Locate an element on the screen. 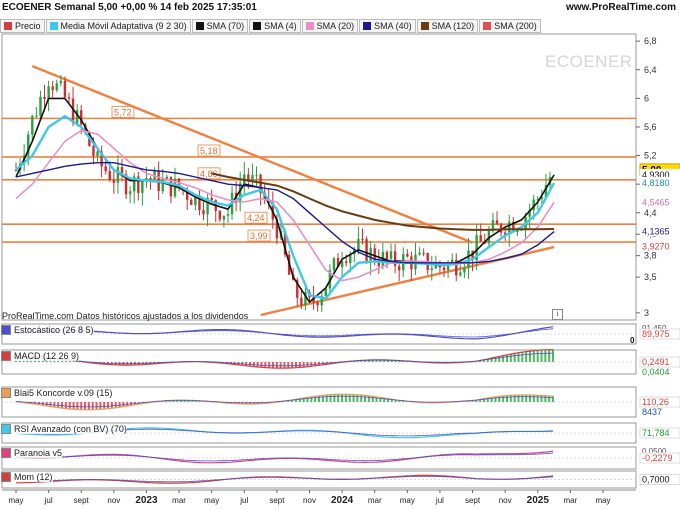 The image size is (680, 510). indicator-zero: 0 is located at coordinates (632, 340).